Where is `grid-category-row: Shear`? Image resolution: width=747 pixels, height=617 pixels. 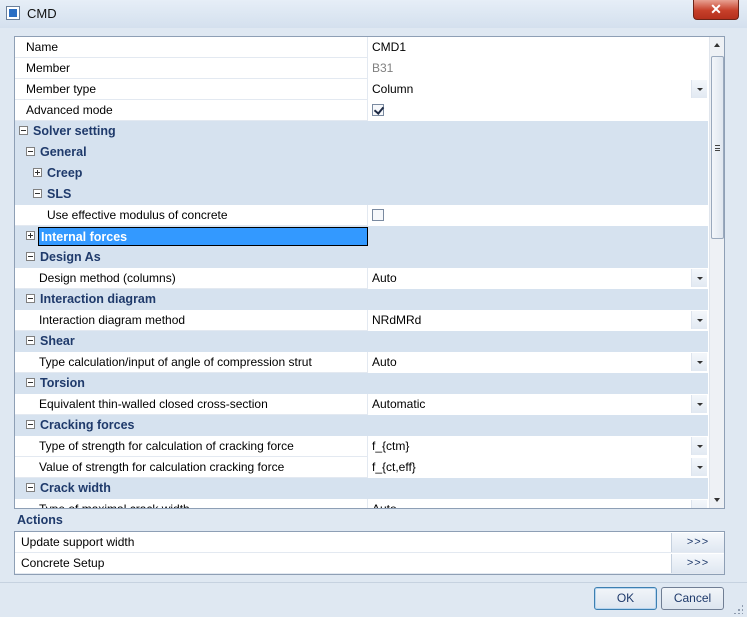
grid-category-row: Shear is located at coordinates (361, 341).